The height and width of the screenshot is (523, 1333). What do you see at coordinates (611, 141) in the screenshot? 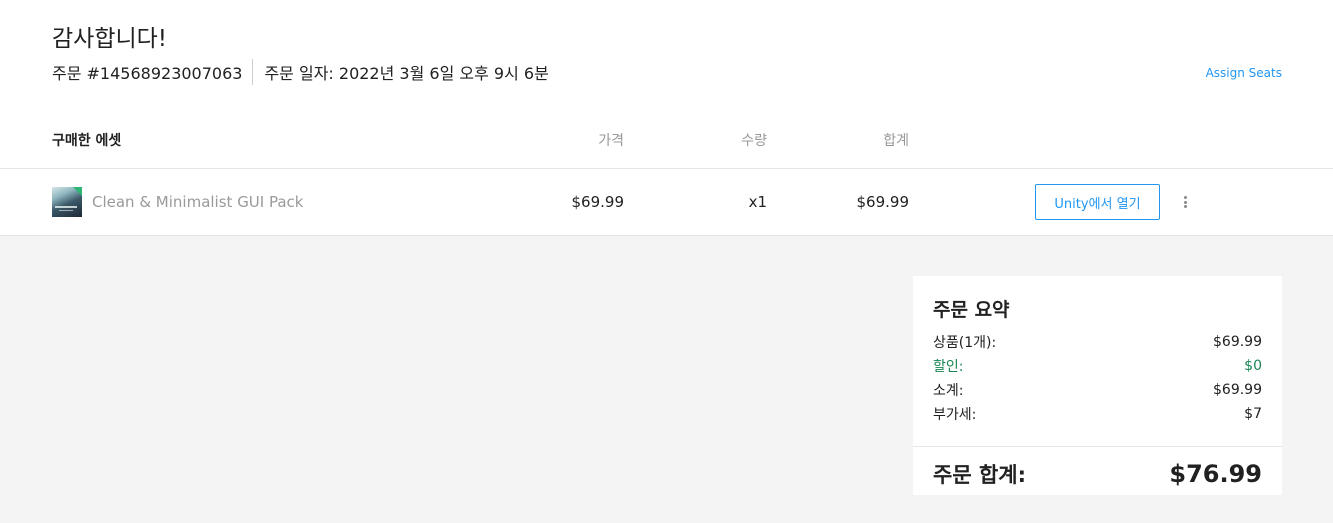
I see `column-header-price: 가격` at bounding box center [611, 141].